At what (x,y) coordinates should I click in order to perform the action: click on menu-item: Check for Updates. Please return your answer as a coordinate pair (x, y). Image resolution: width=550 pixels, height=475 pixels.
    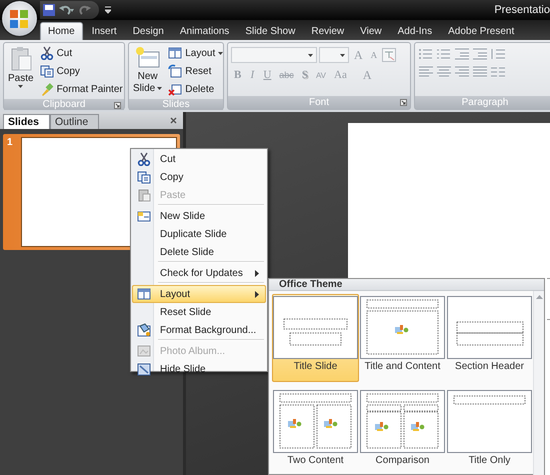
    Looking at the image, I should click on (199, 273).